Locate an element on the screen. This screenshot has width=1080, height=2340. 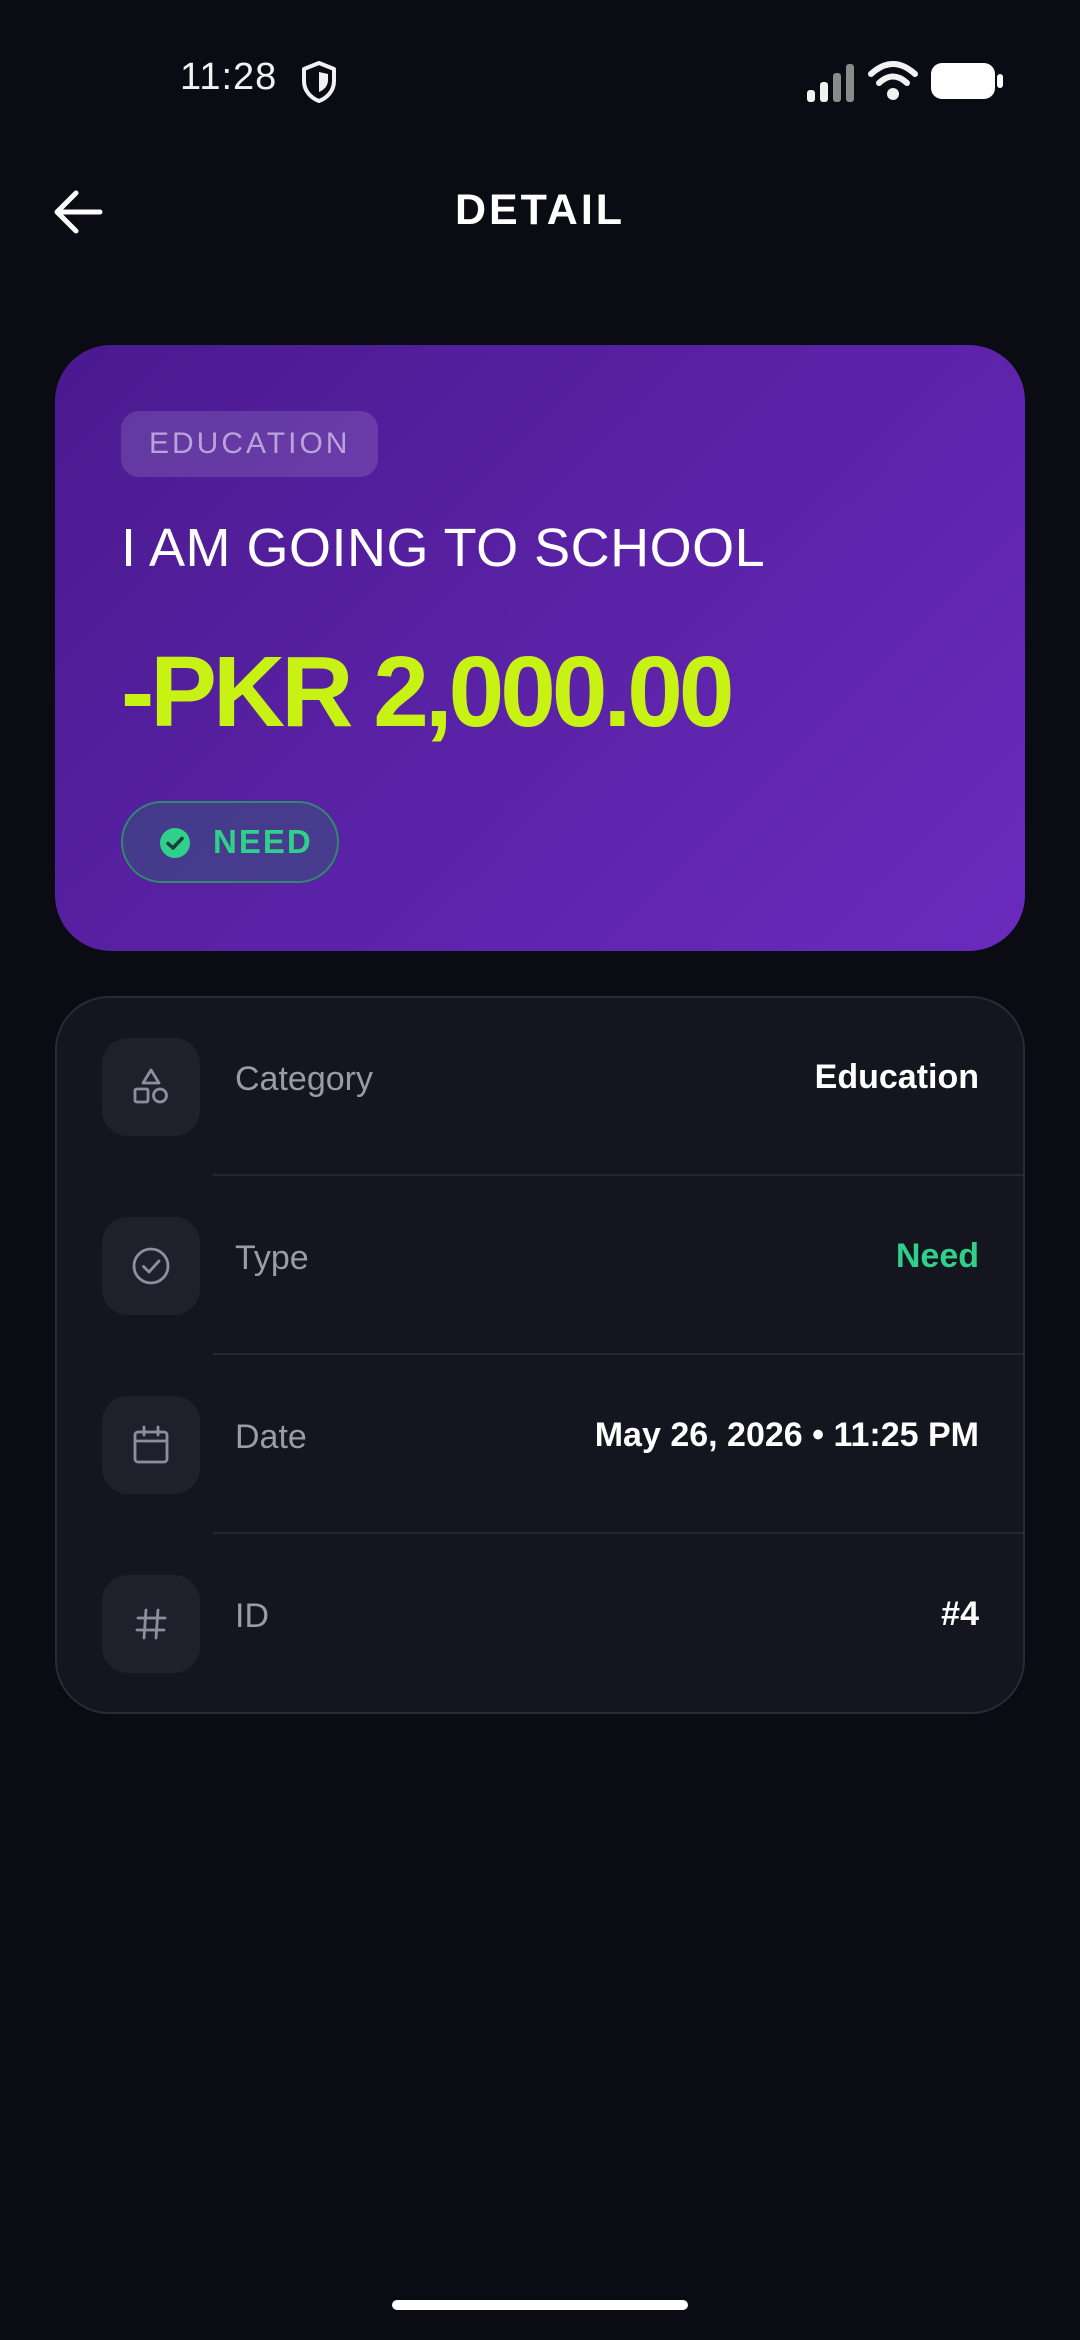
status-time: 11:28 is located at coordinates (229, 77).